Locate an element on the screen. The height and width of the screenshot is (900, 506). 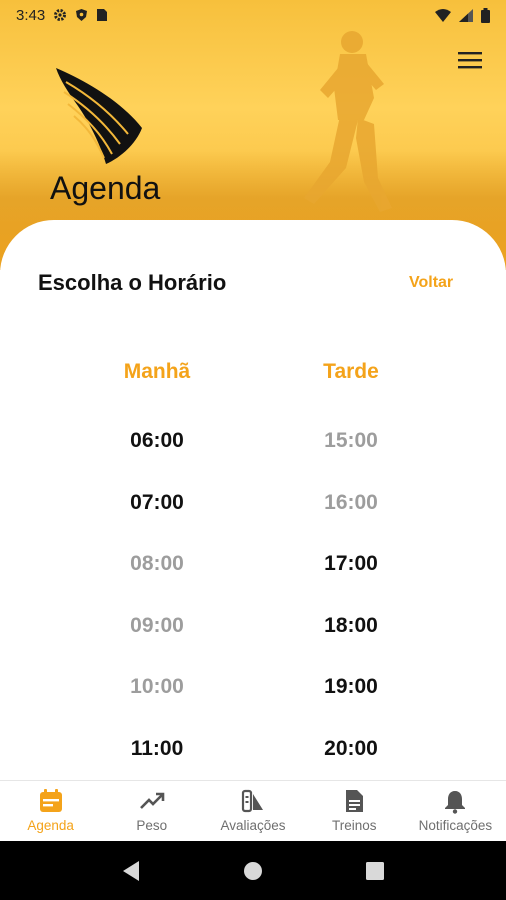
system-home-button is located at coordinates (253, 871).